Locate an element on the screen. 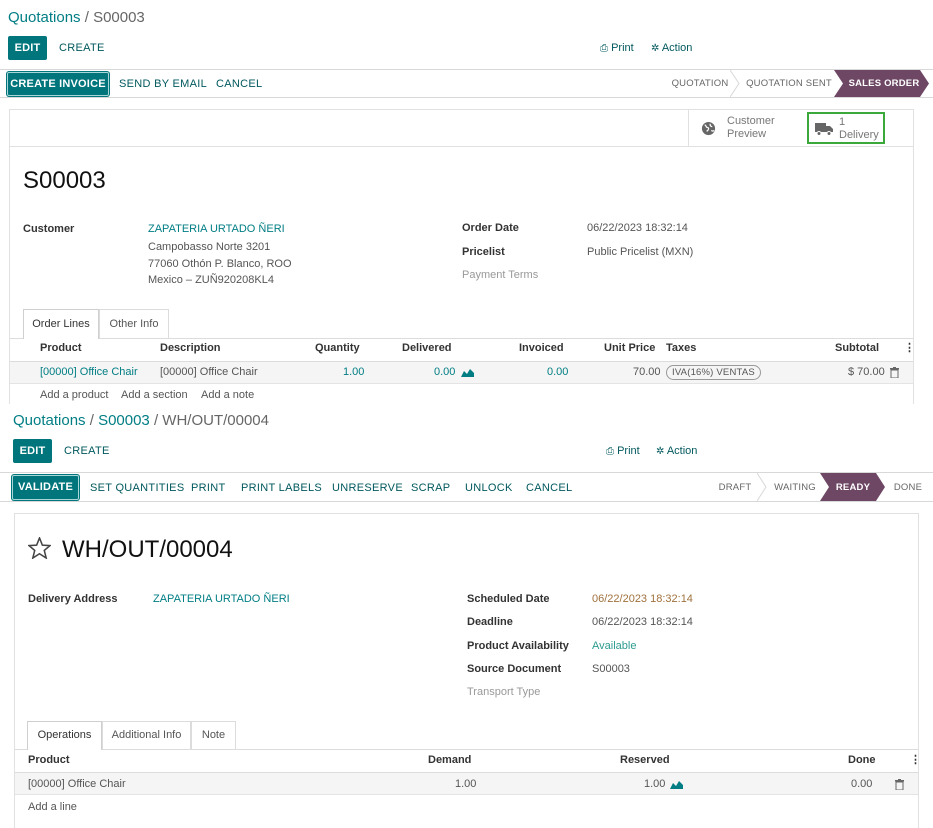 Image resolution: width=933 pixels, height=828 pixels. pricelist-label: Pricelist is located at coordinates (483, 252).